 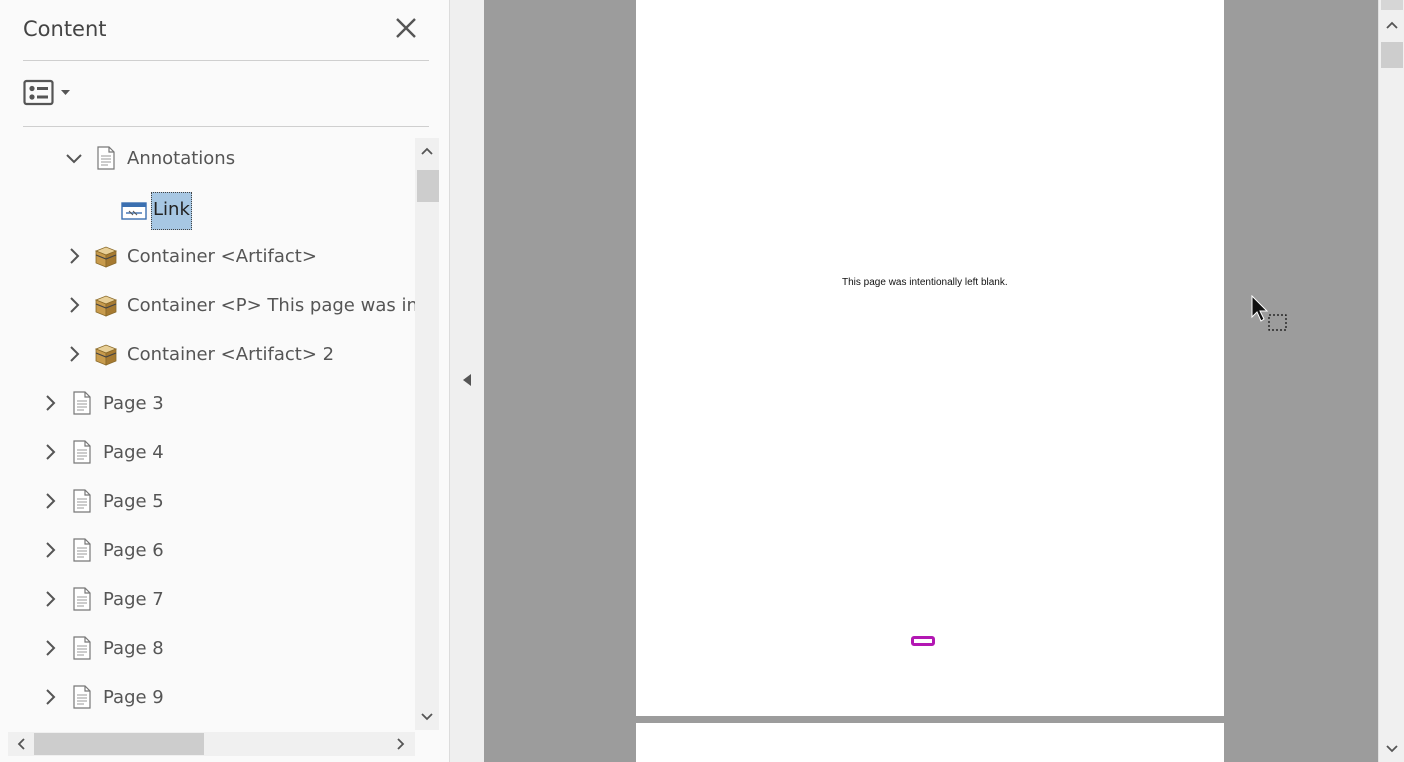 What do you see at coordinates (102, 599) in the screenshot?
I see `tree-item-page-7: Page 7` at bounding box center [102, 599].